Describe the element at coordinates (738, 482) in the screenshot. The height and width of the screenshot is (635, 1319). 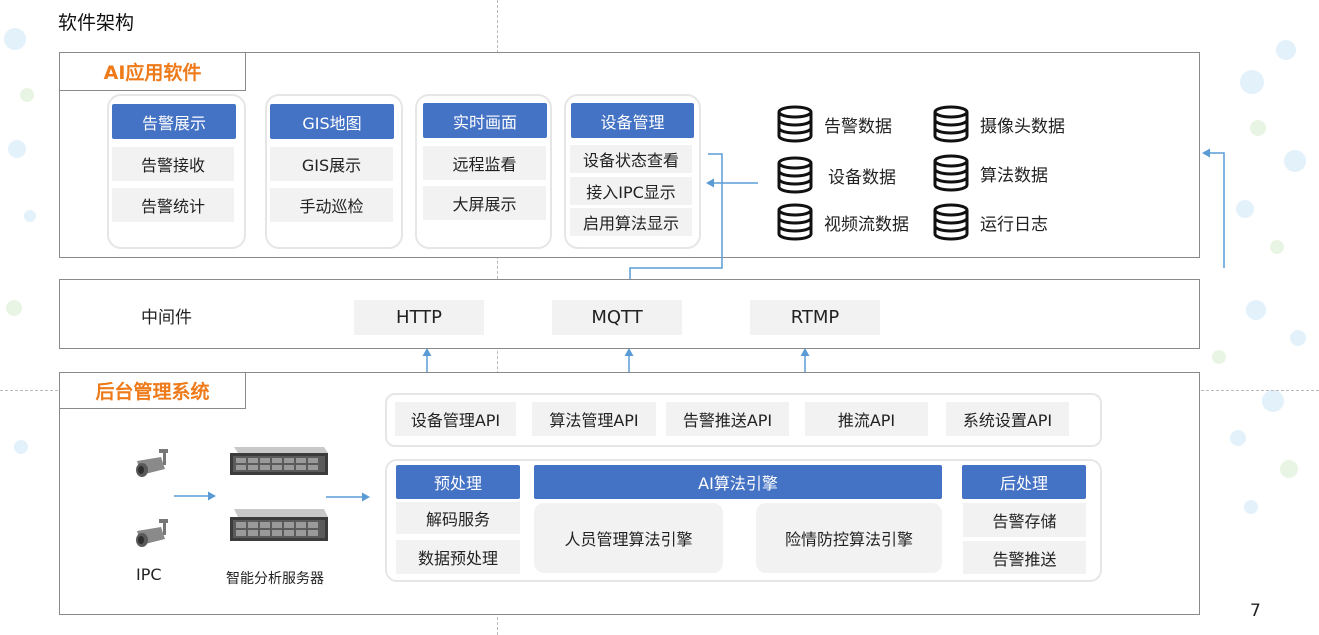
I see `ai-engine-header: AI算法引擎` at that location.